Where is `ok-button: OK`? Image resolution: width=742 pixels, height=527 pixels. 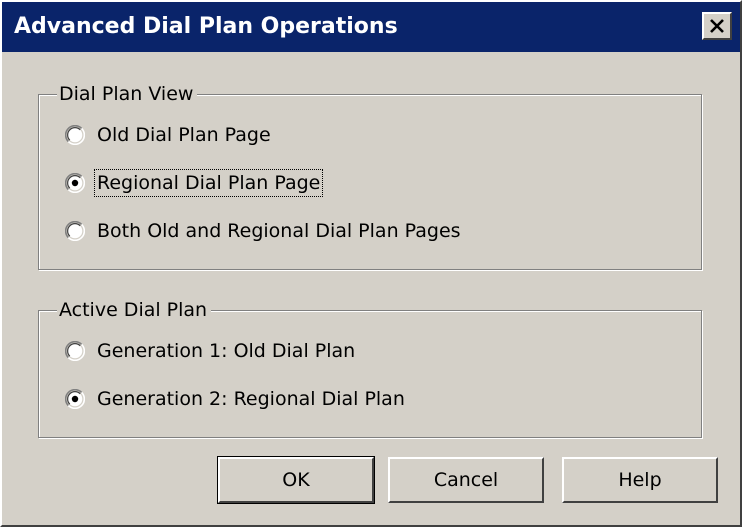
ok-button: OK is located at coordinates (296, 480).